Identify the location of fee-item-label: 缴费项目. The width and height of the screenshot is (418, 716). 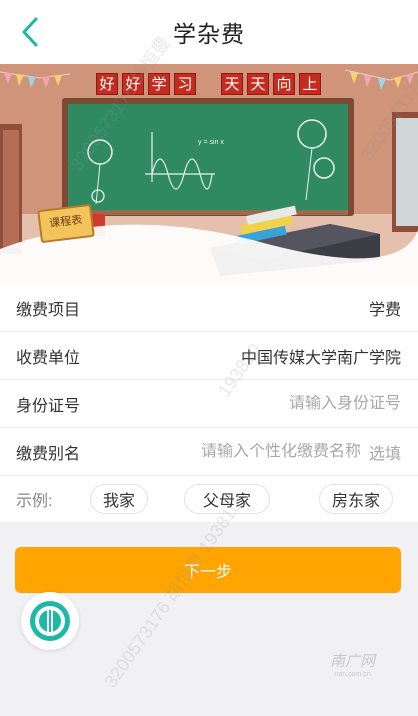
(48, 310).